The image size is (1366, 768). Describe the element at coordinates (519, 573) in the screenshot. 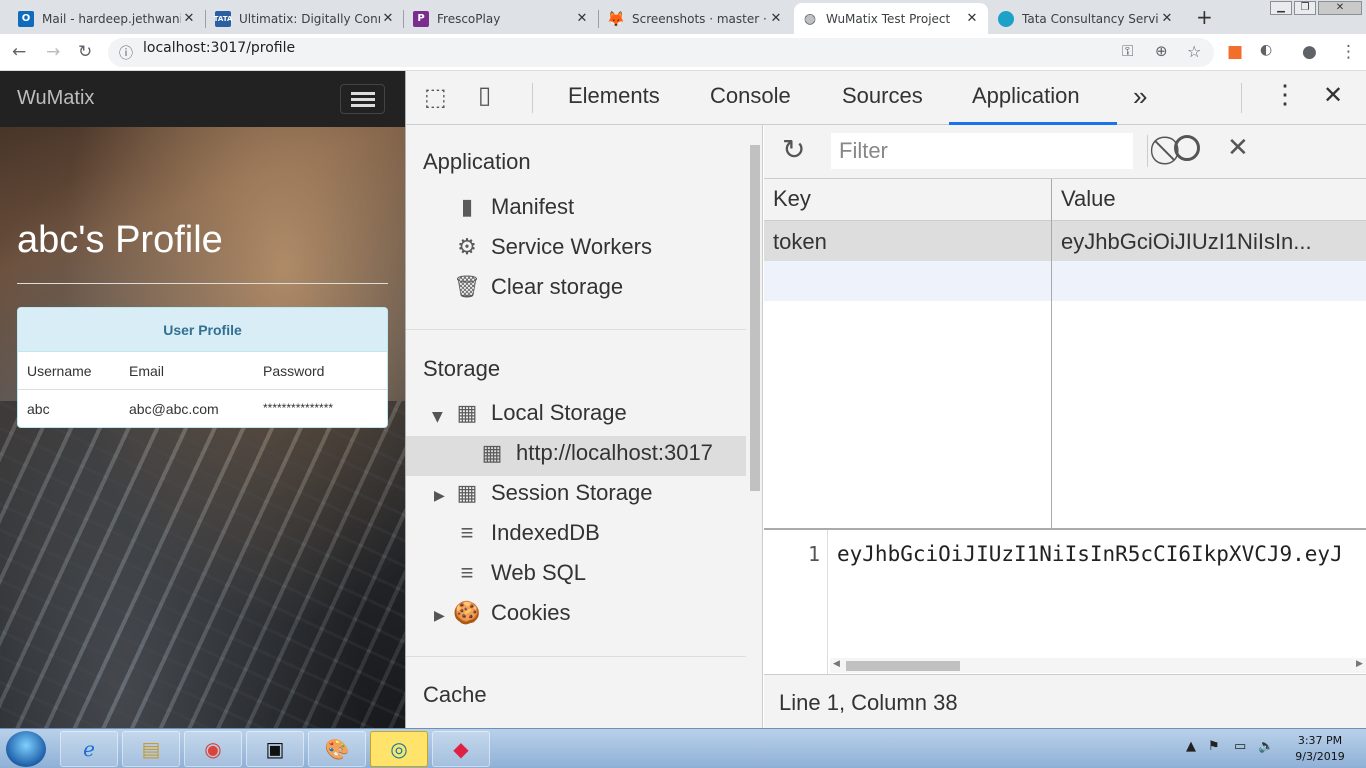

I see `sidebar-item-websql: ≡ Web SQL` at that location.